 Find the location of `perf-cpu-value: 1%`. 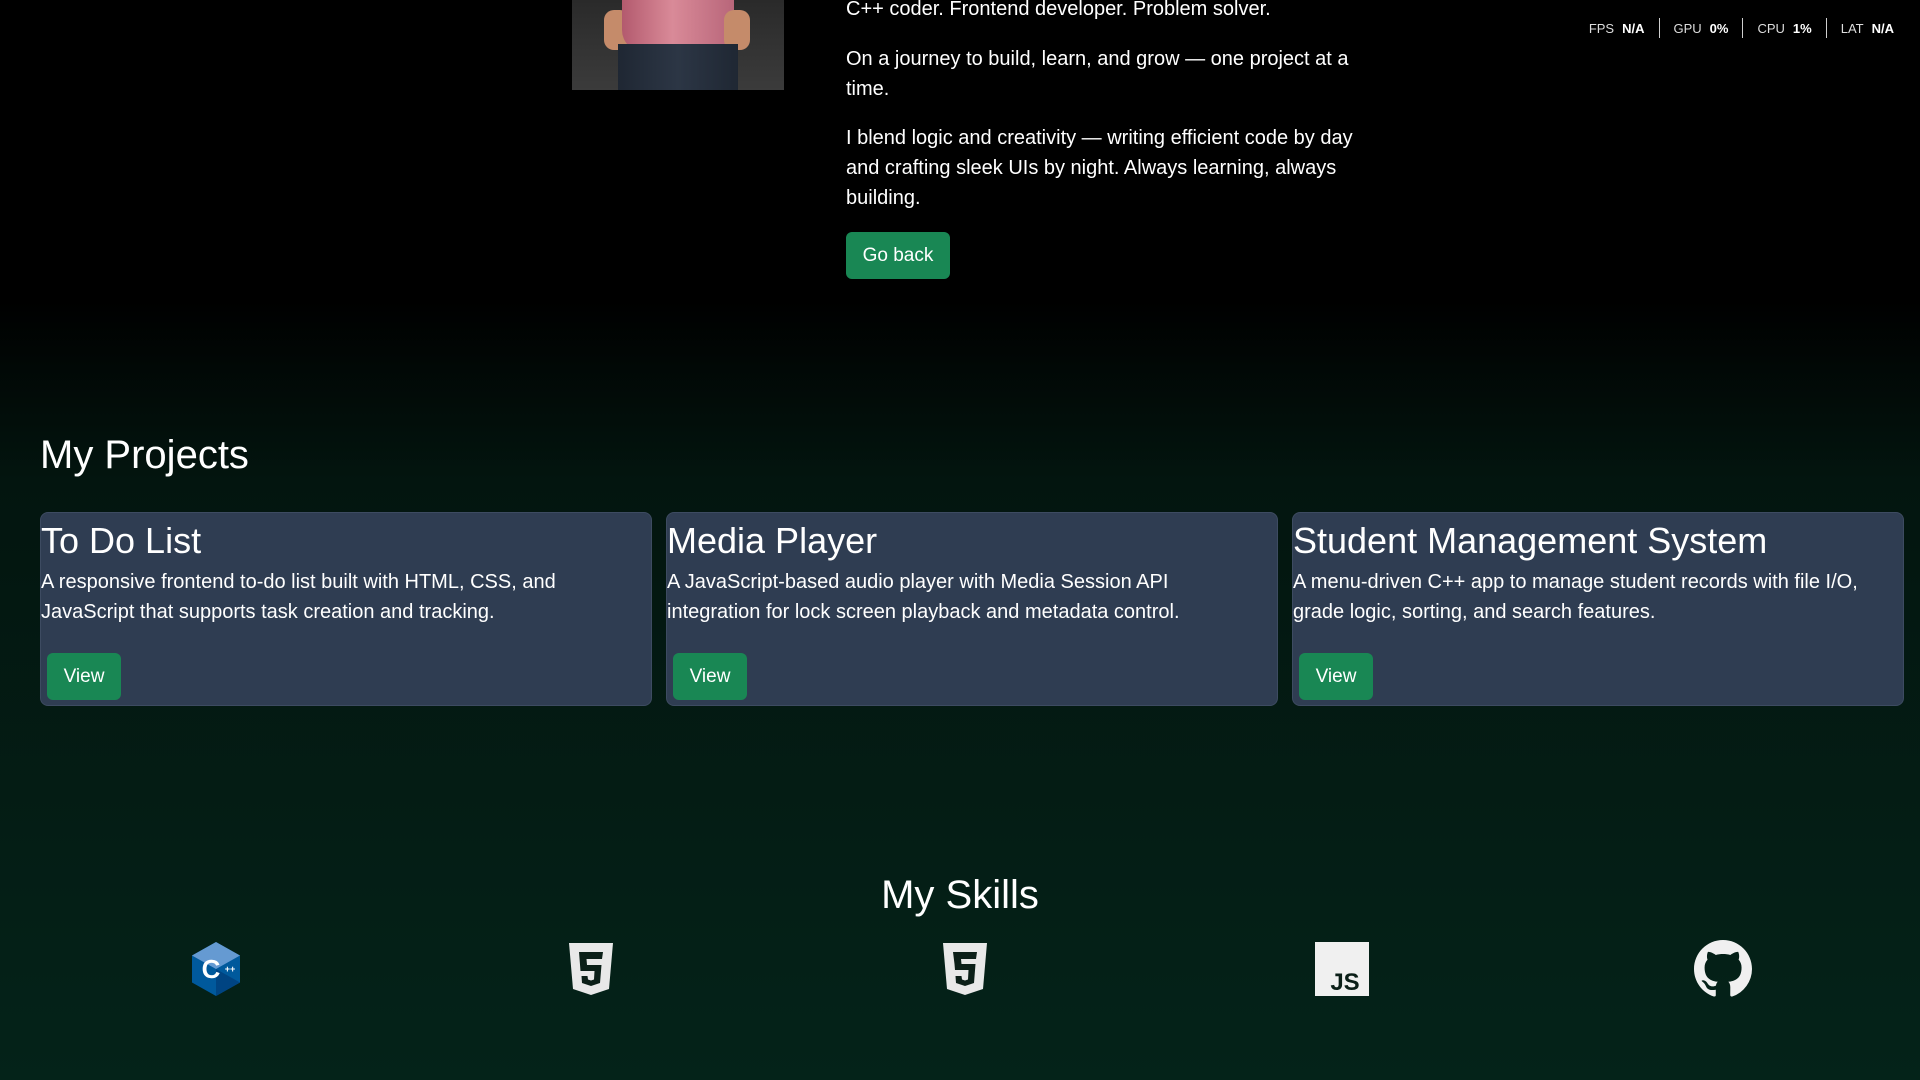

perf-cpu-value: 1% is located at coordinates (1802, 28).